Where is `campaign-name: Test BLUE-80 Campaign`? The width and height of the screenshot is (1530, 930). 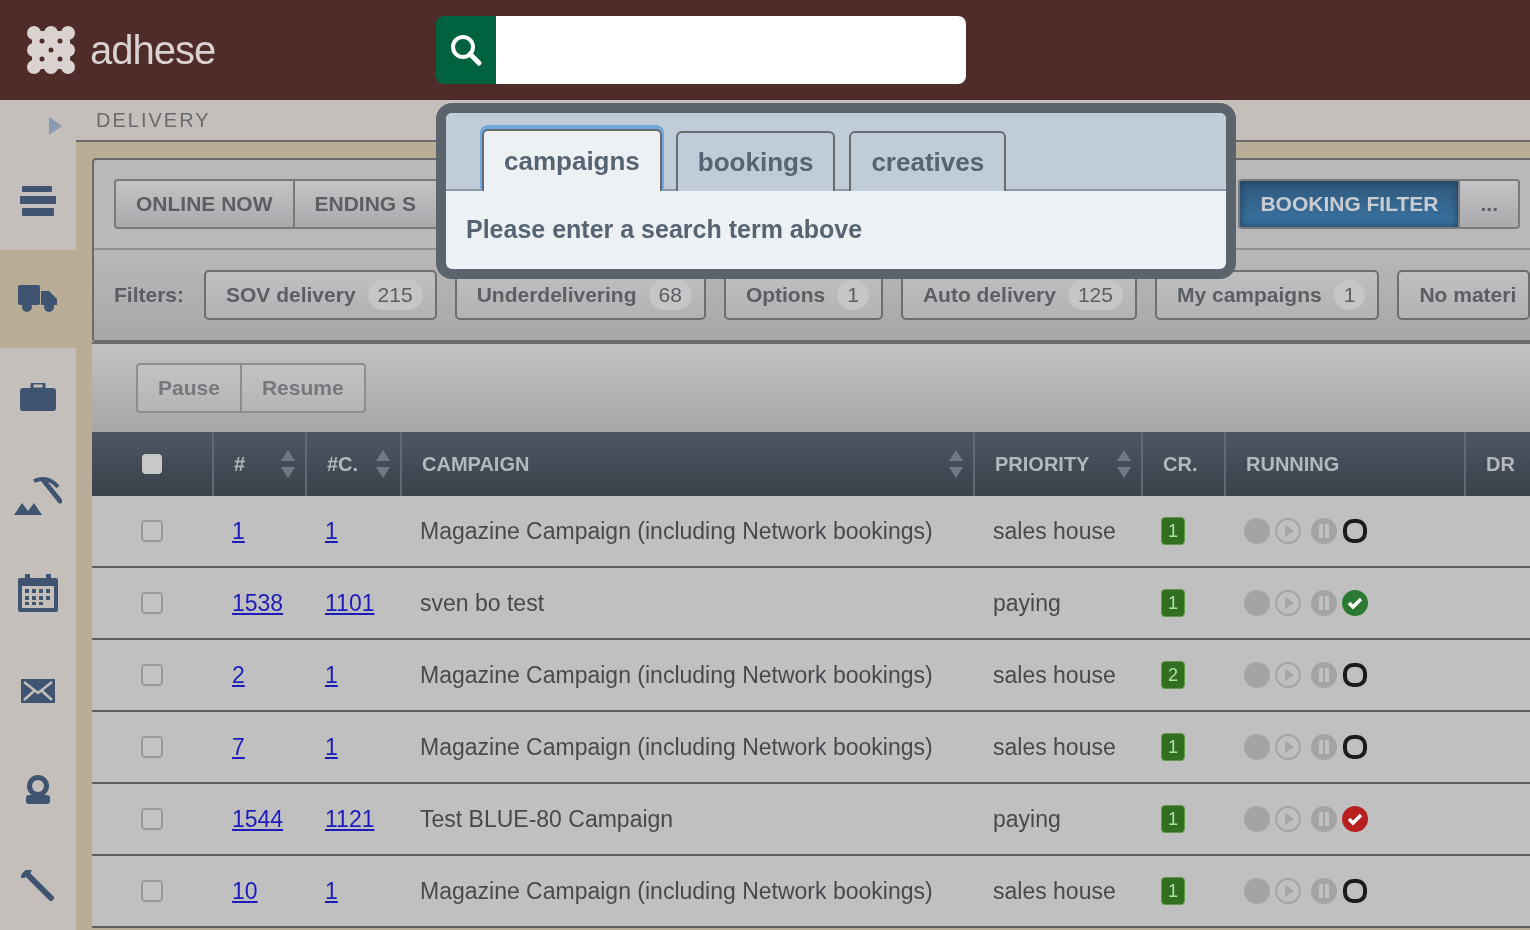
campaign-name: Test BLUE-80 Campaign is located at coordinates (547, 819).